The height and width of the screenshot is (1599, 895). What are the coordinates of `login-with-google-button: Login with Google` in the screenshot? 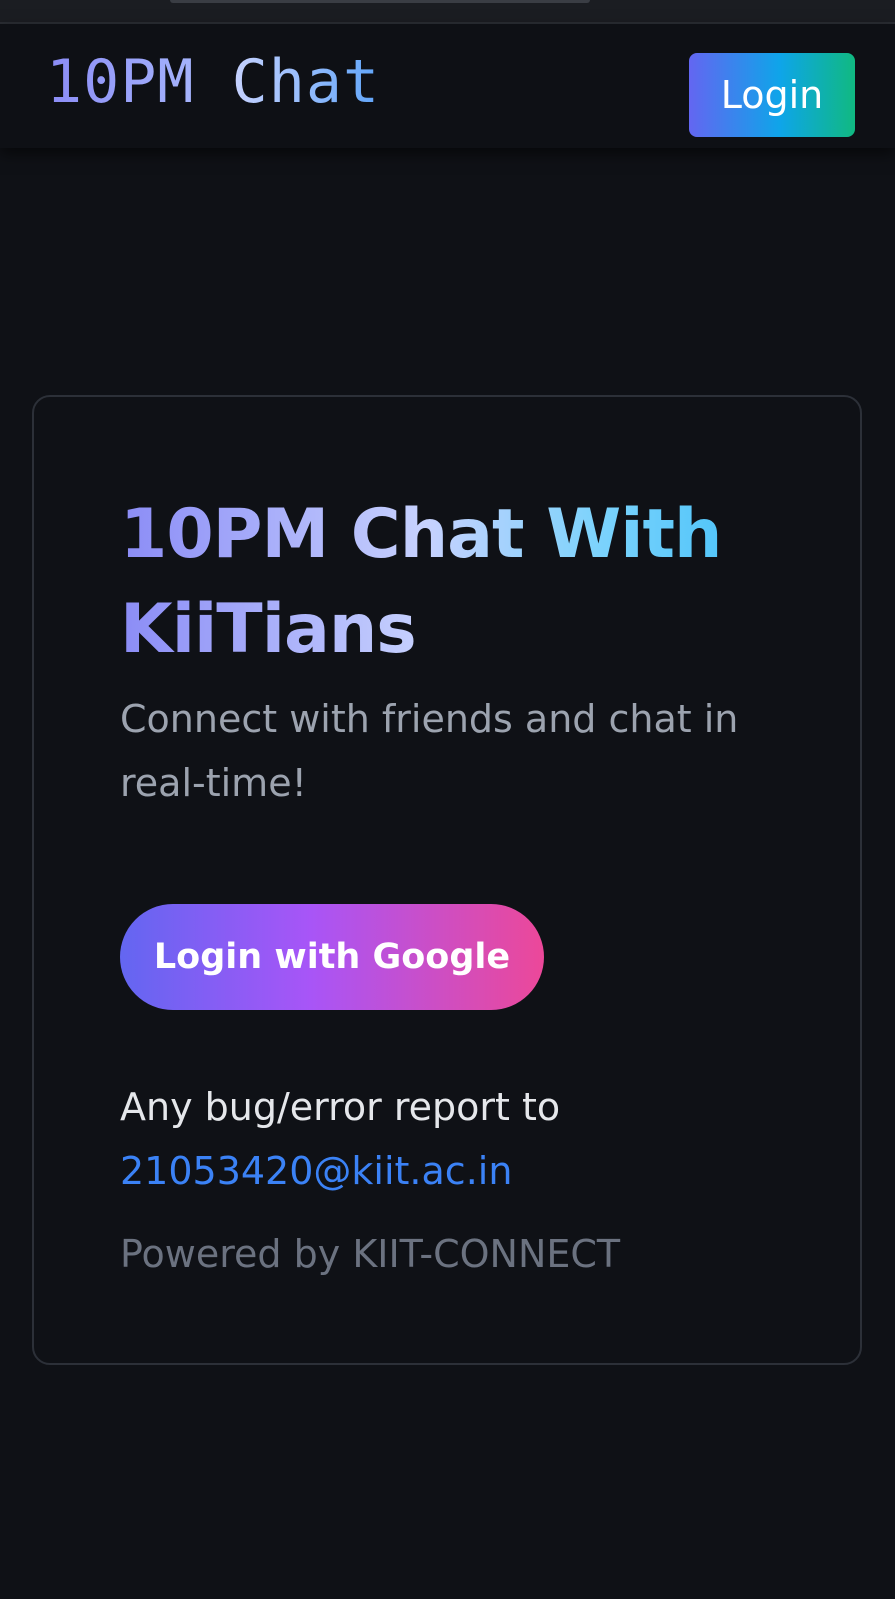 It's located at (332, 957).